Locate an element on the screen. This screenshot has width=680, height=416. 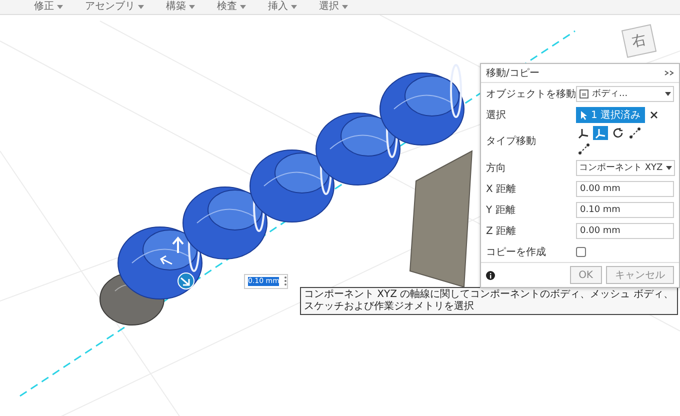
rotate-icon is located at coordinates (618, 133).